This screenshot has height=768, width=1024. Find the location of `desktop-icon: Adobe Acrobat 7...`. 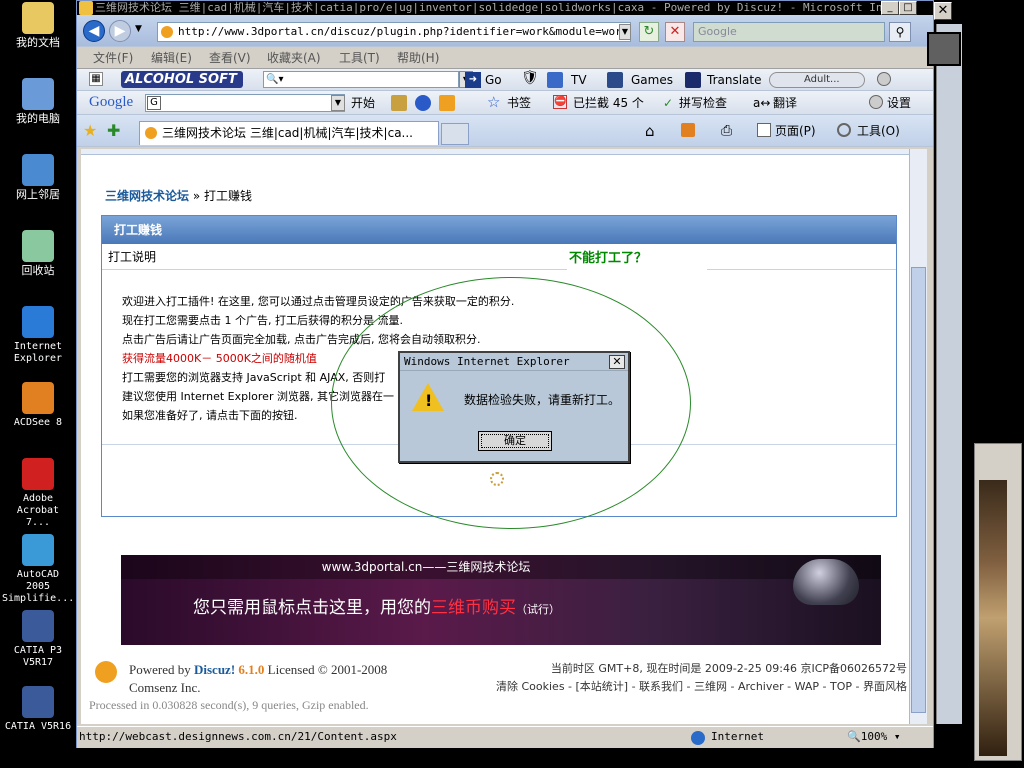

desktop-icon: Adobe Acrobat 7... is located at coordinates (38, 493).